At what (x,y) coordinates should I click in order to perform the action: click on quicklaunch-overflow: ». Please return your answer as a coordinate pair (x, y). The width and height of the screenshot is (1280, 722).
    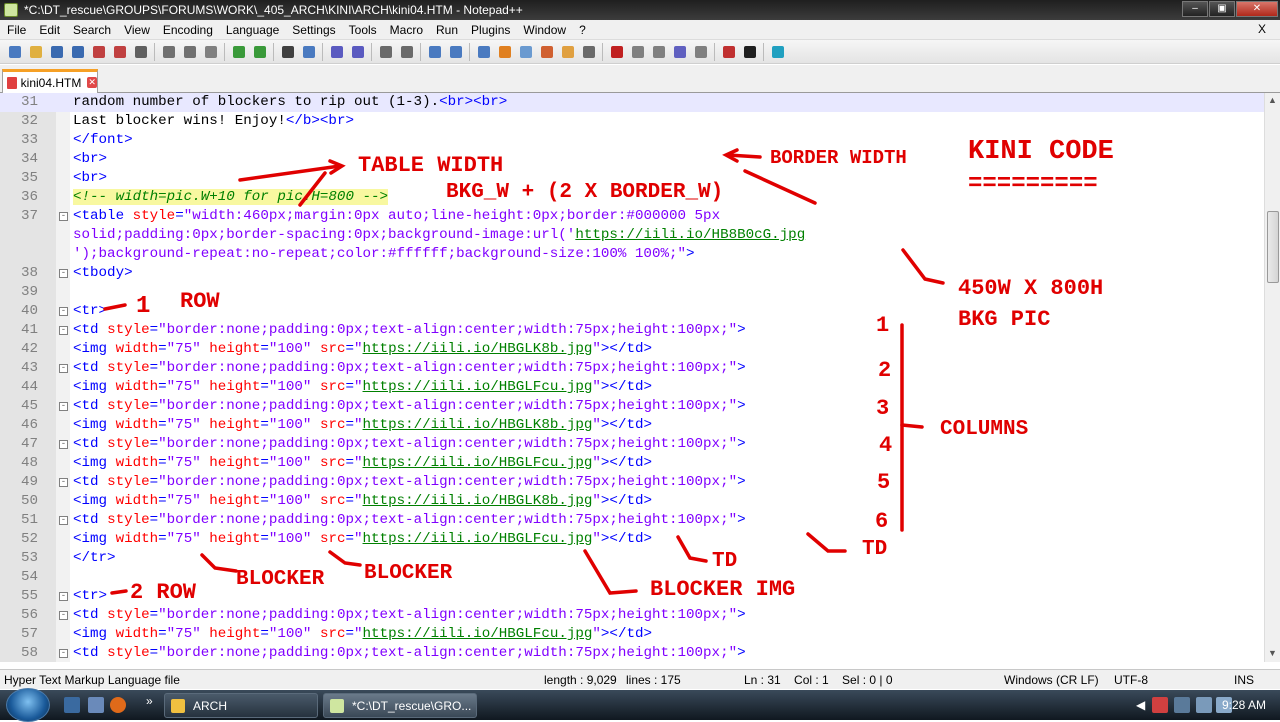
    Looking at the image, I should click on (149, 701).